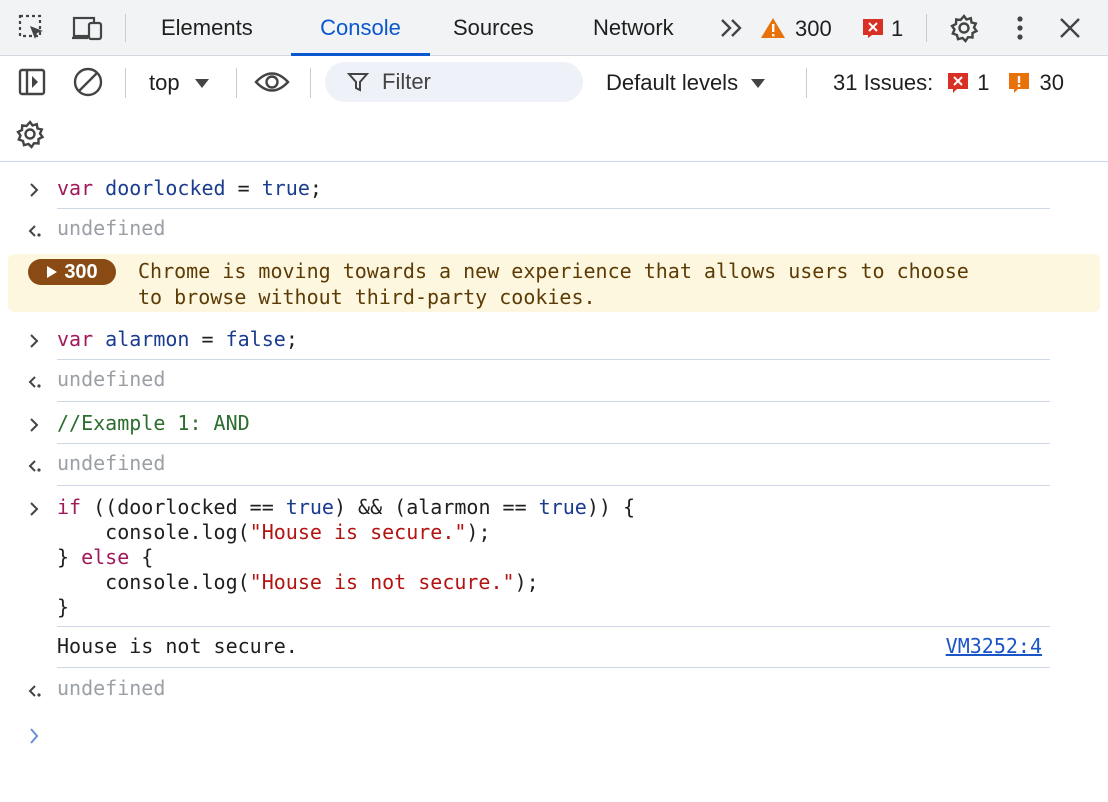 Image resolution: width=1108 pixels, height=802 pixels. What do you see at coordinates (1052, 82) in the screenshot?
I see `issues-warnings-count: 30` at bounding box center [1052, 82].